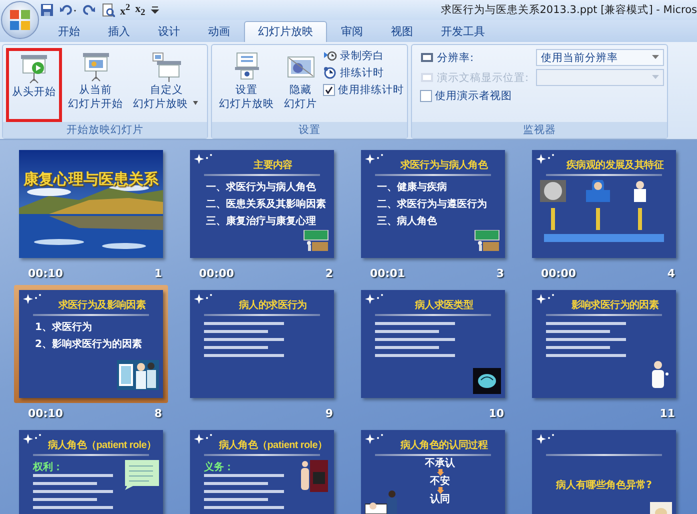  What do you see at coordinates (88, 344) in the screenshot?
I see `slide-text: 2、影响求医行为的因素` at bounding box center [88, 344].